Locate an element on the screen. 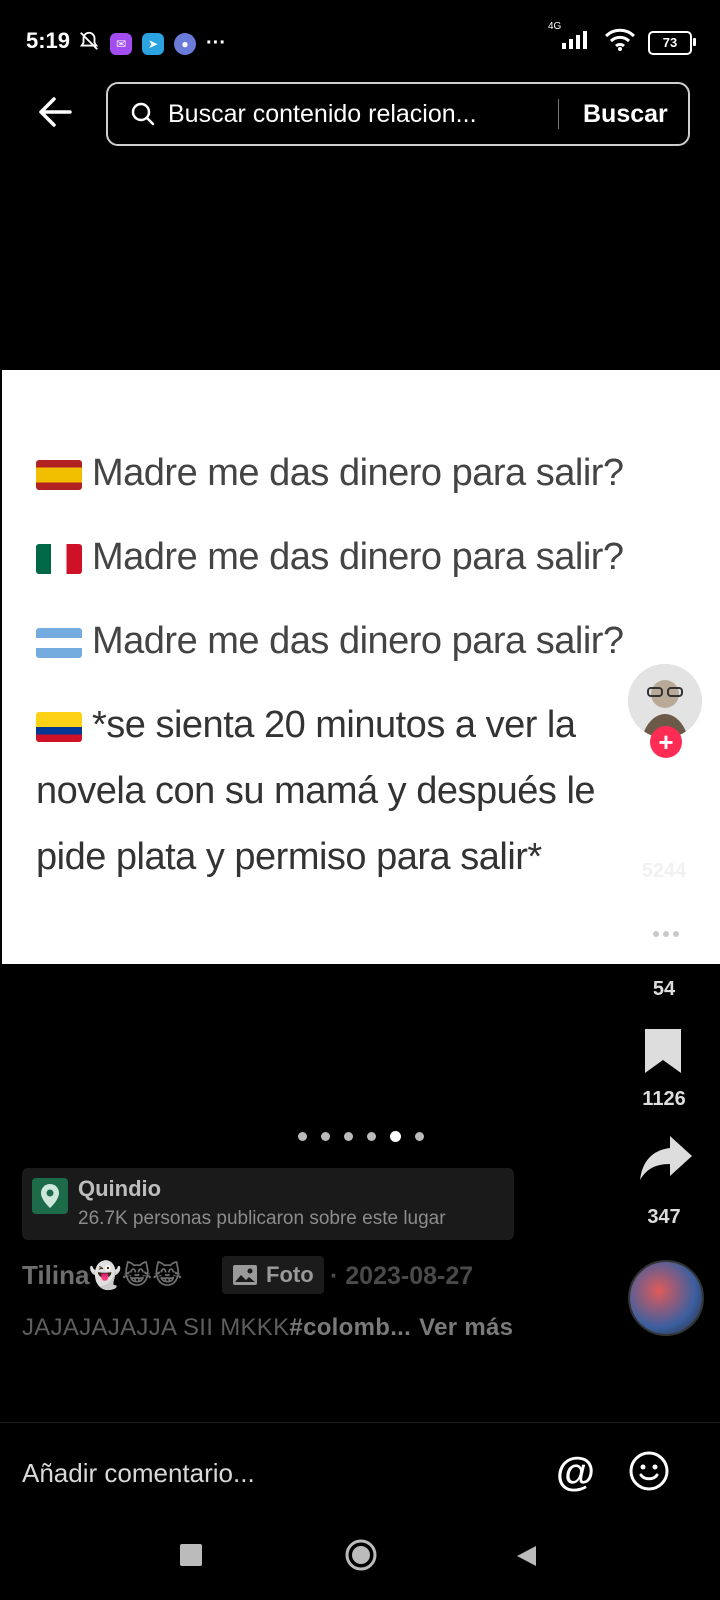 The image size is (720, 1600). status-time: 5:19 is located at coordinates (48, 40).